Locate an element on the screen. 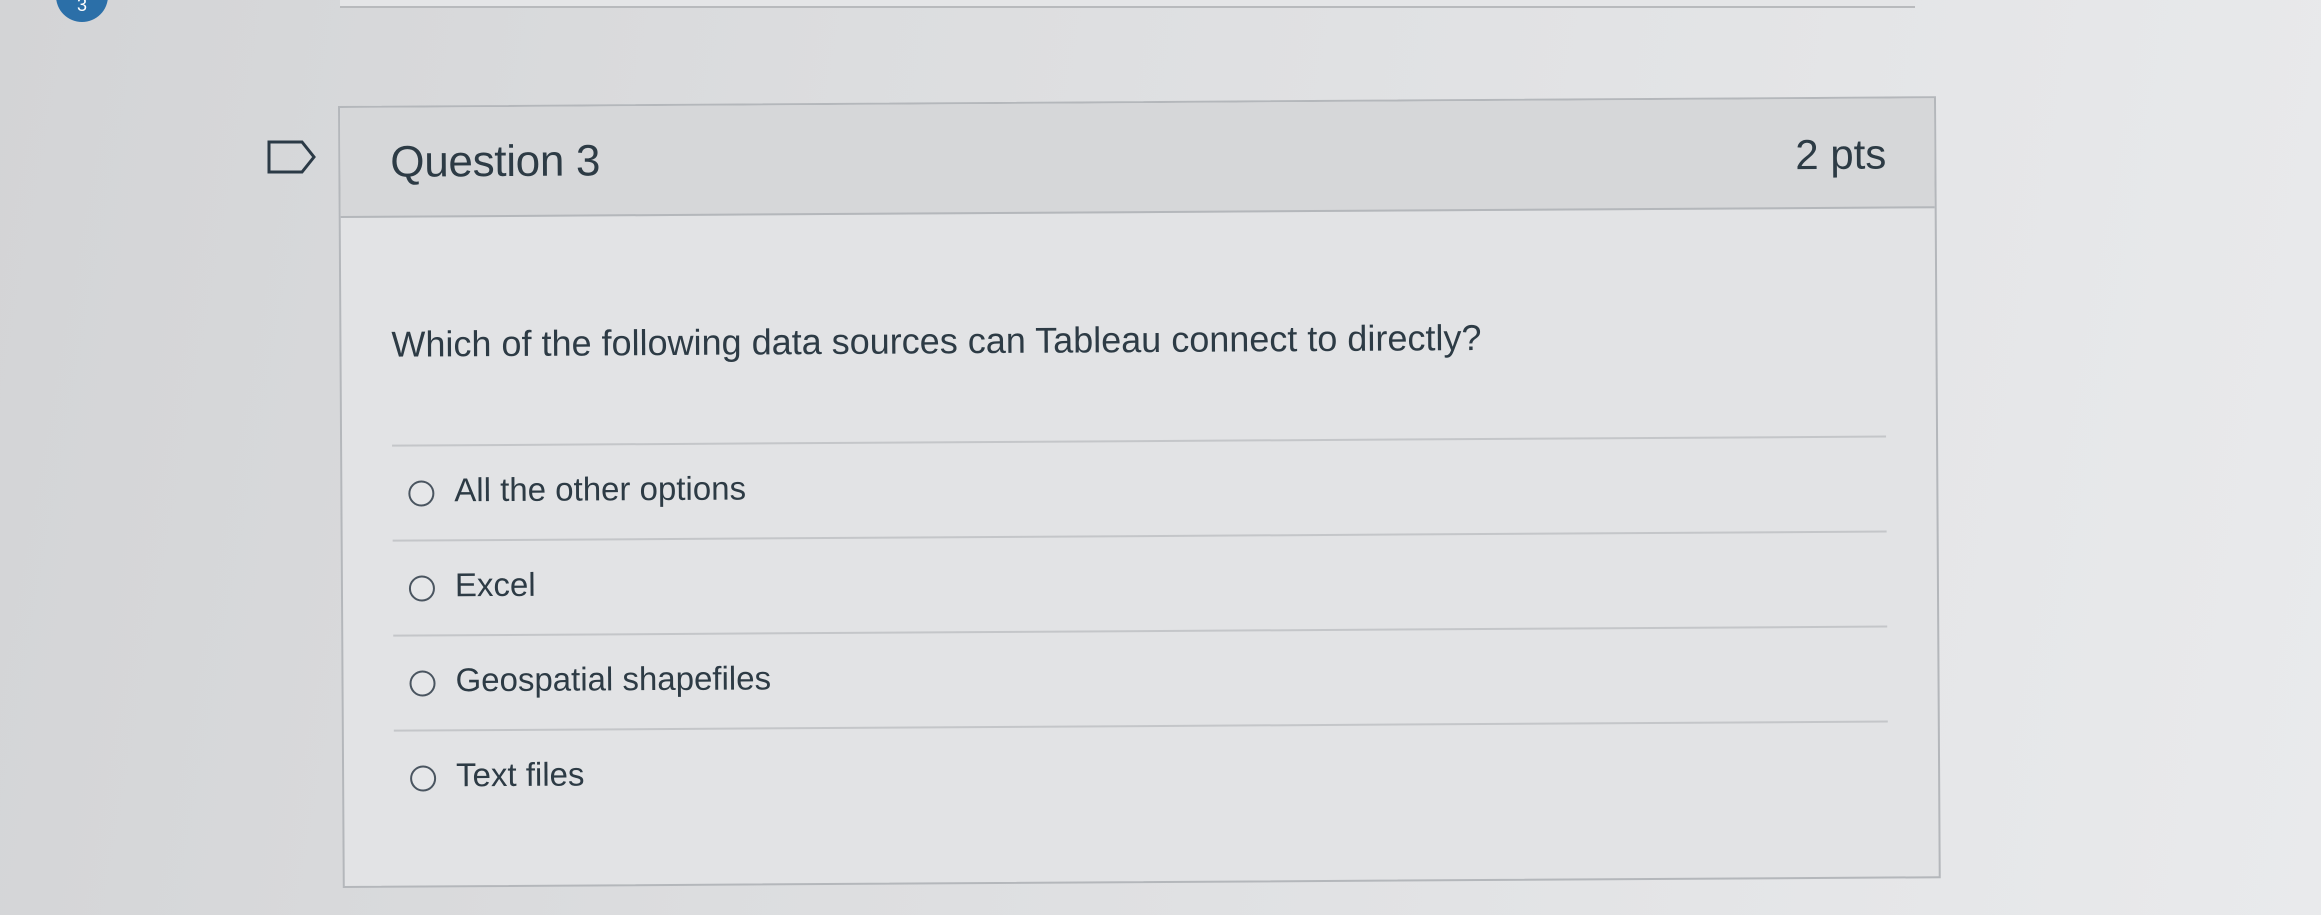 This screenshot has width=2321, height=915. question-number-badge: 3 is located at coordinates (82, 11).